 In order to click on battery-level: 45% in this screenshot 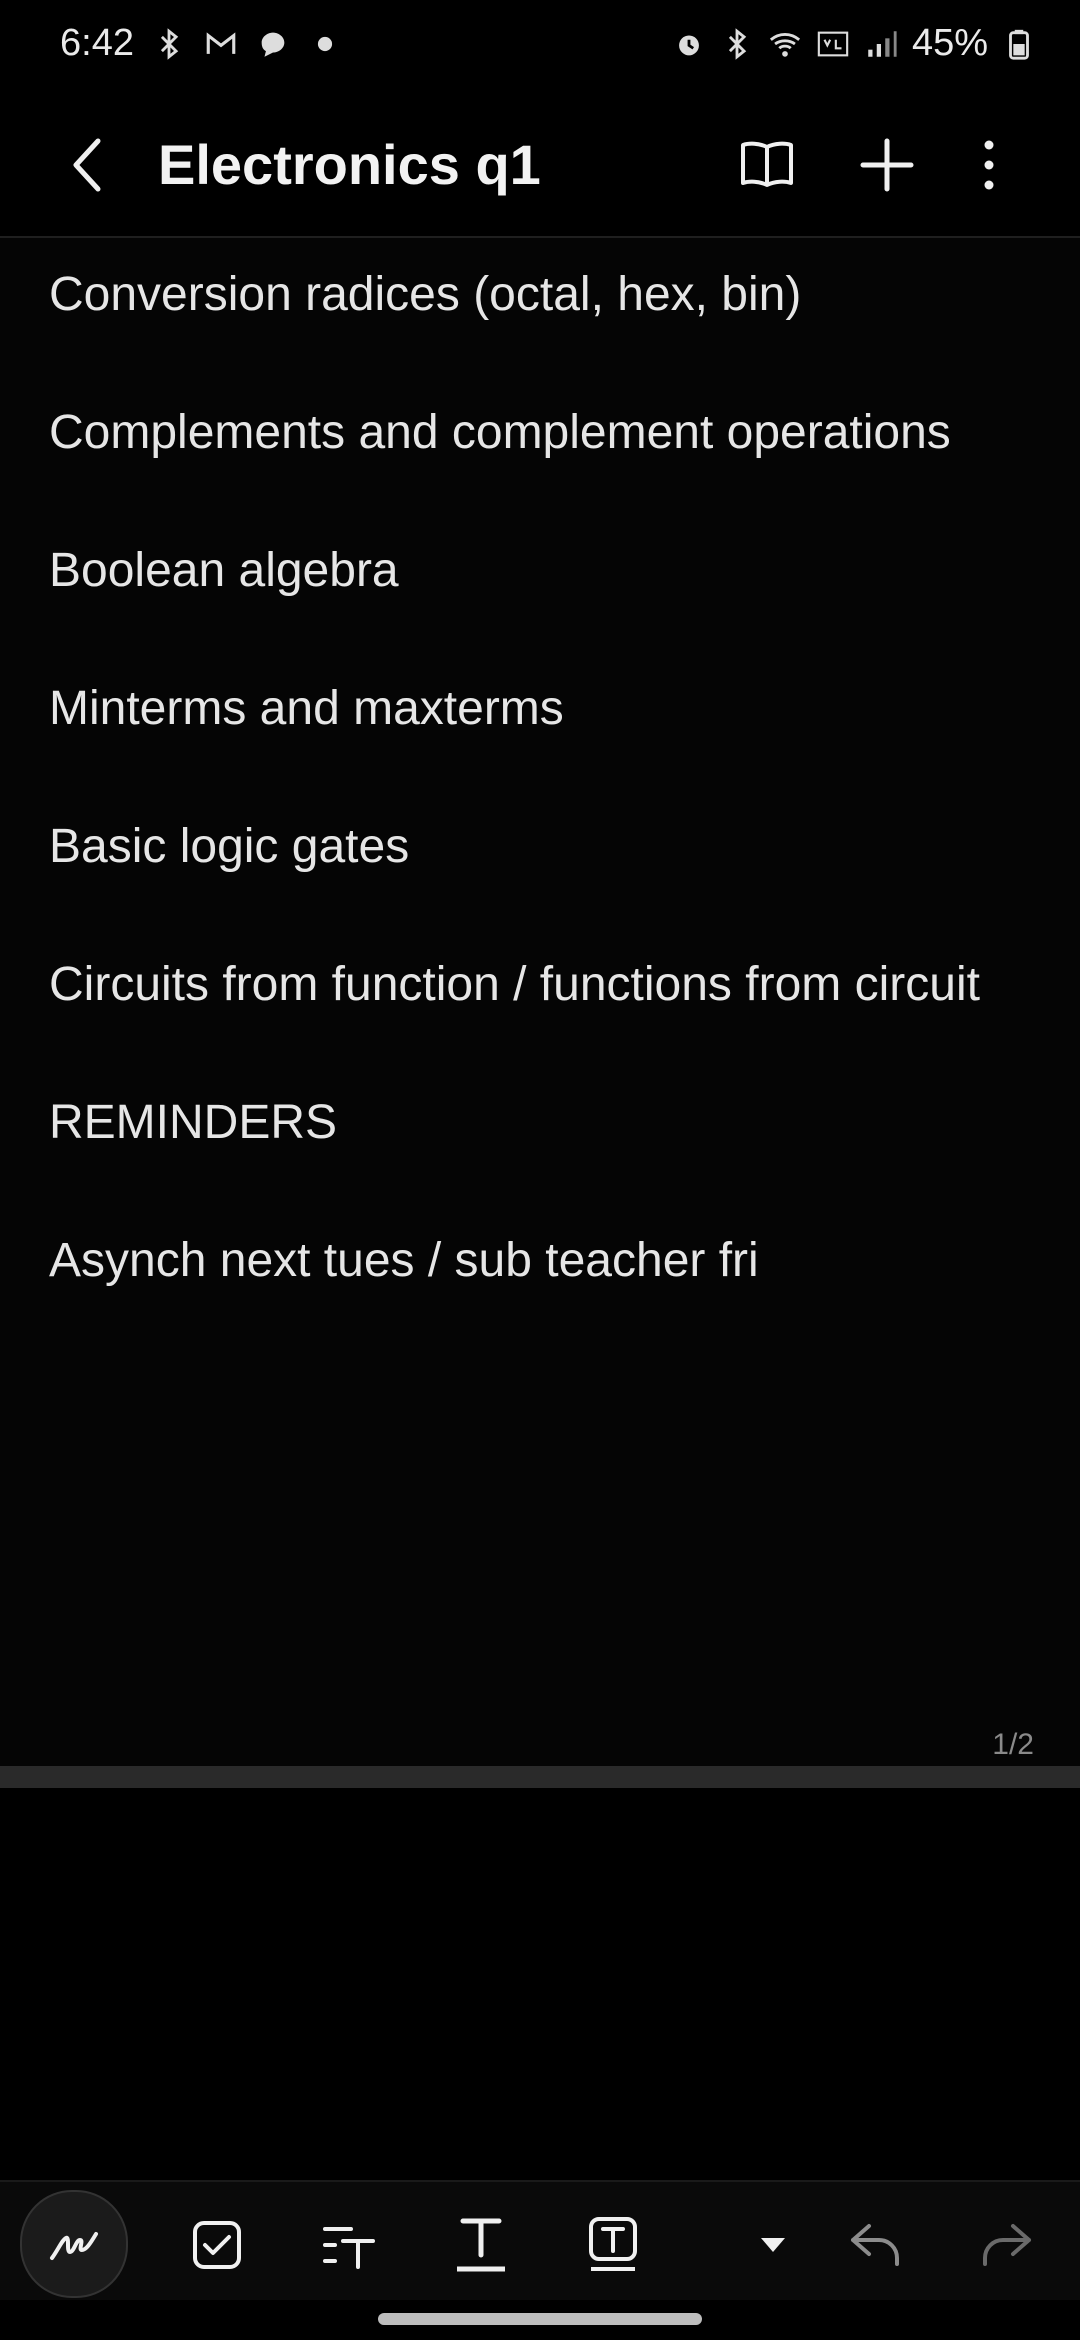, I will do `click(949, 43)`.